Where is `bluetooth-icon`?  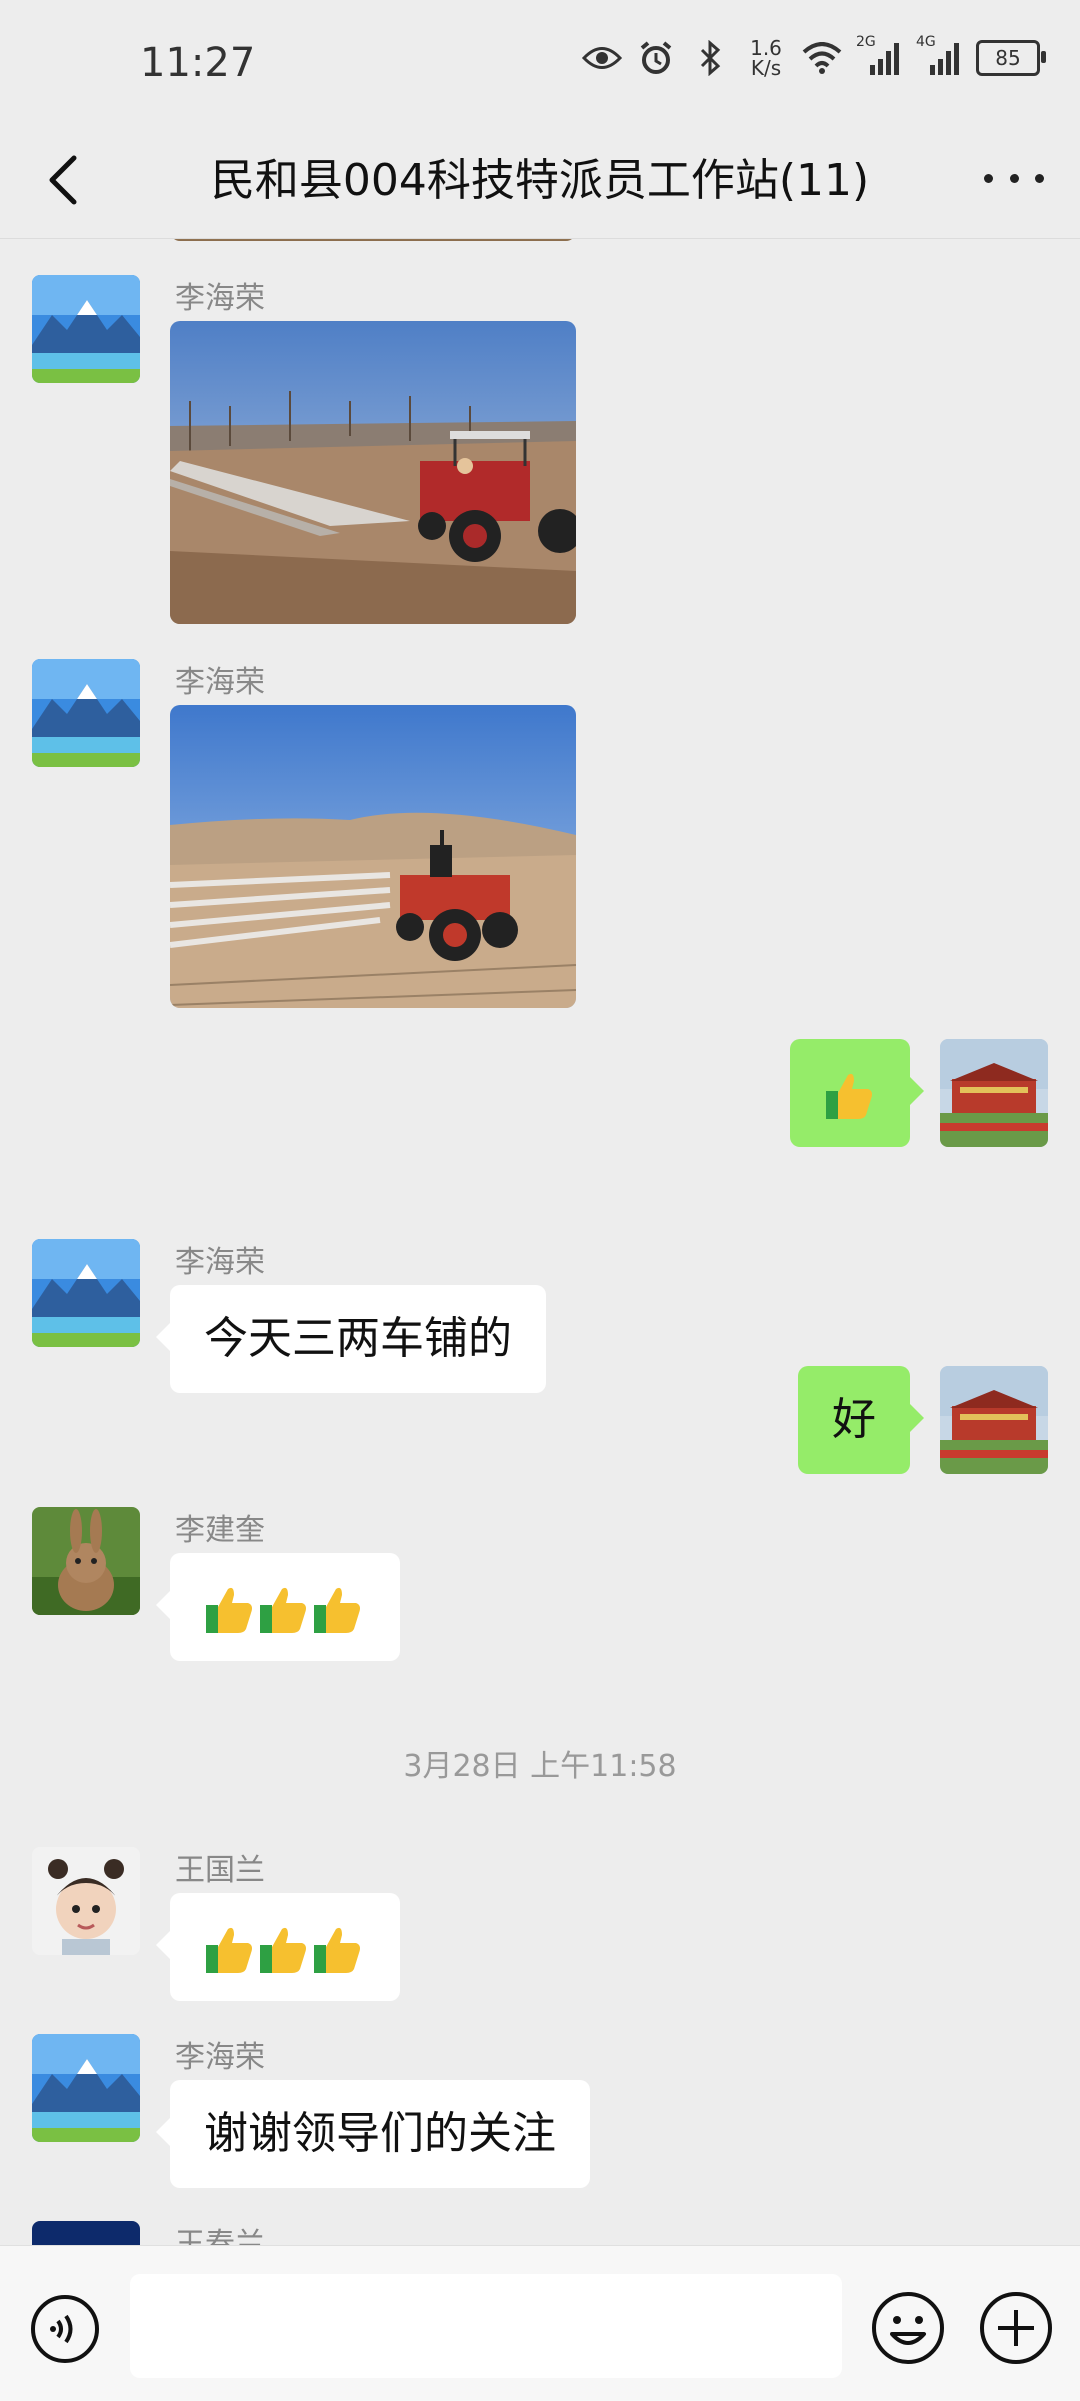
bluetooth-icon is located at coordinates (710, 58).